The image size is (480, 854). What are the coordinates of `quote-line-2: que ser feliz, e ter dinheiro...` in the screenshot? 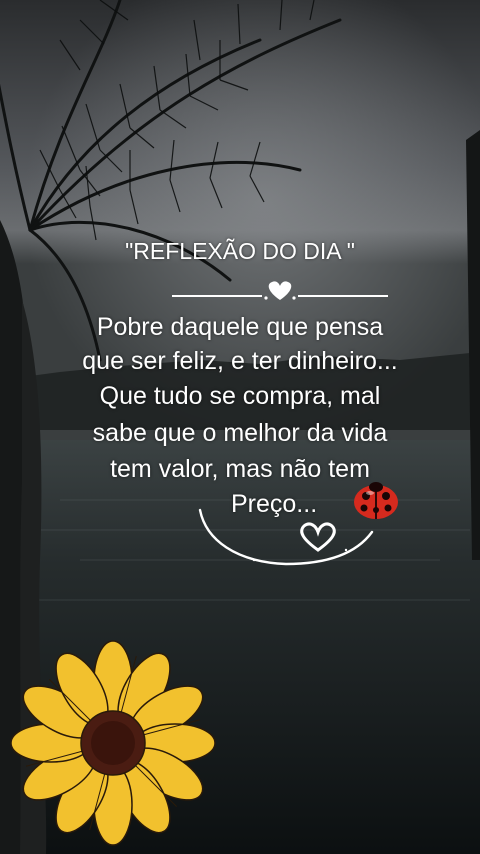 It's located at (240, 361).